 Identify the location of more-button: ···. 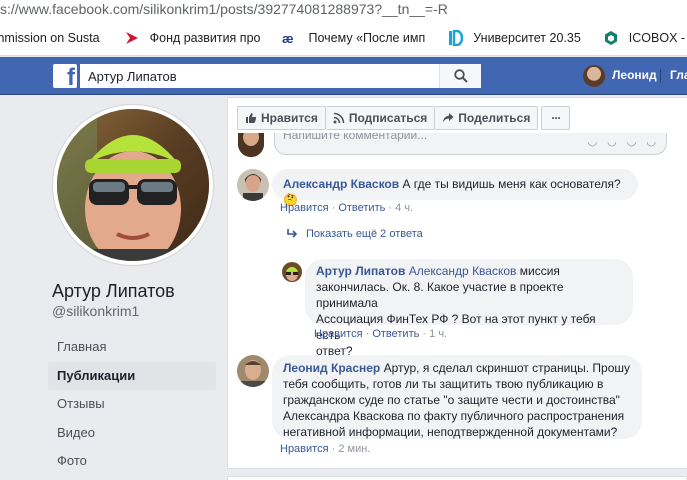
(556, 118).